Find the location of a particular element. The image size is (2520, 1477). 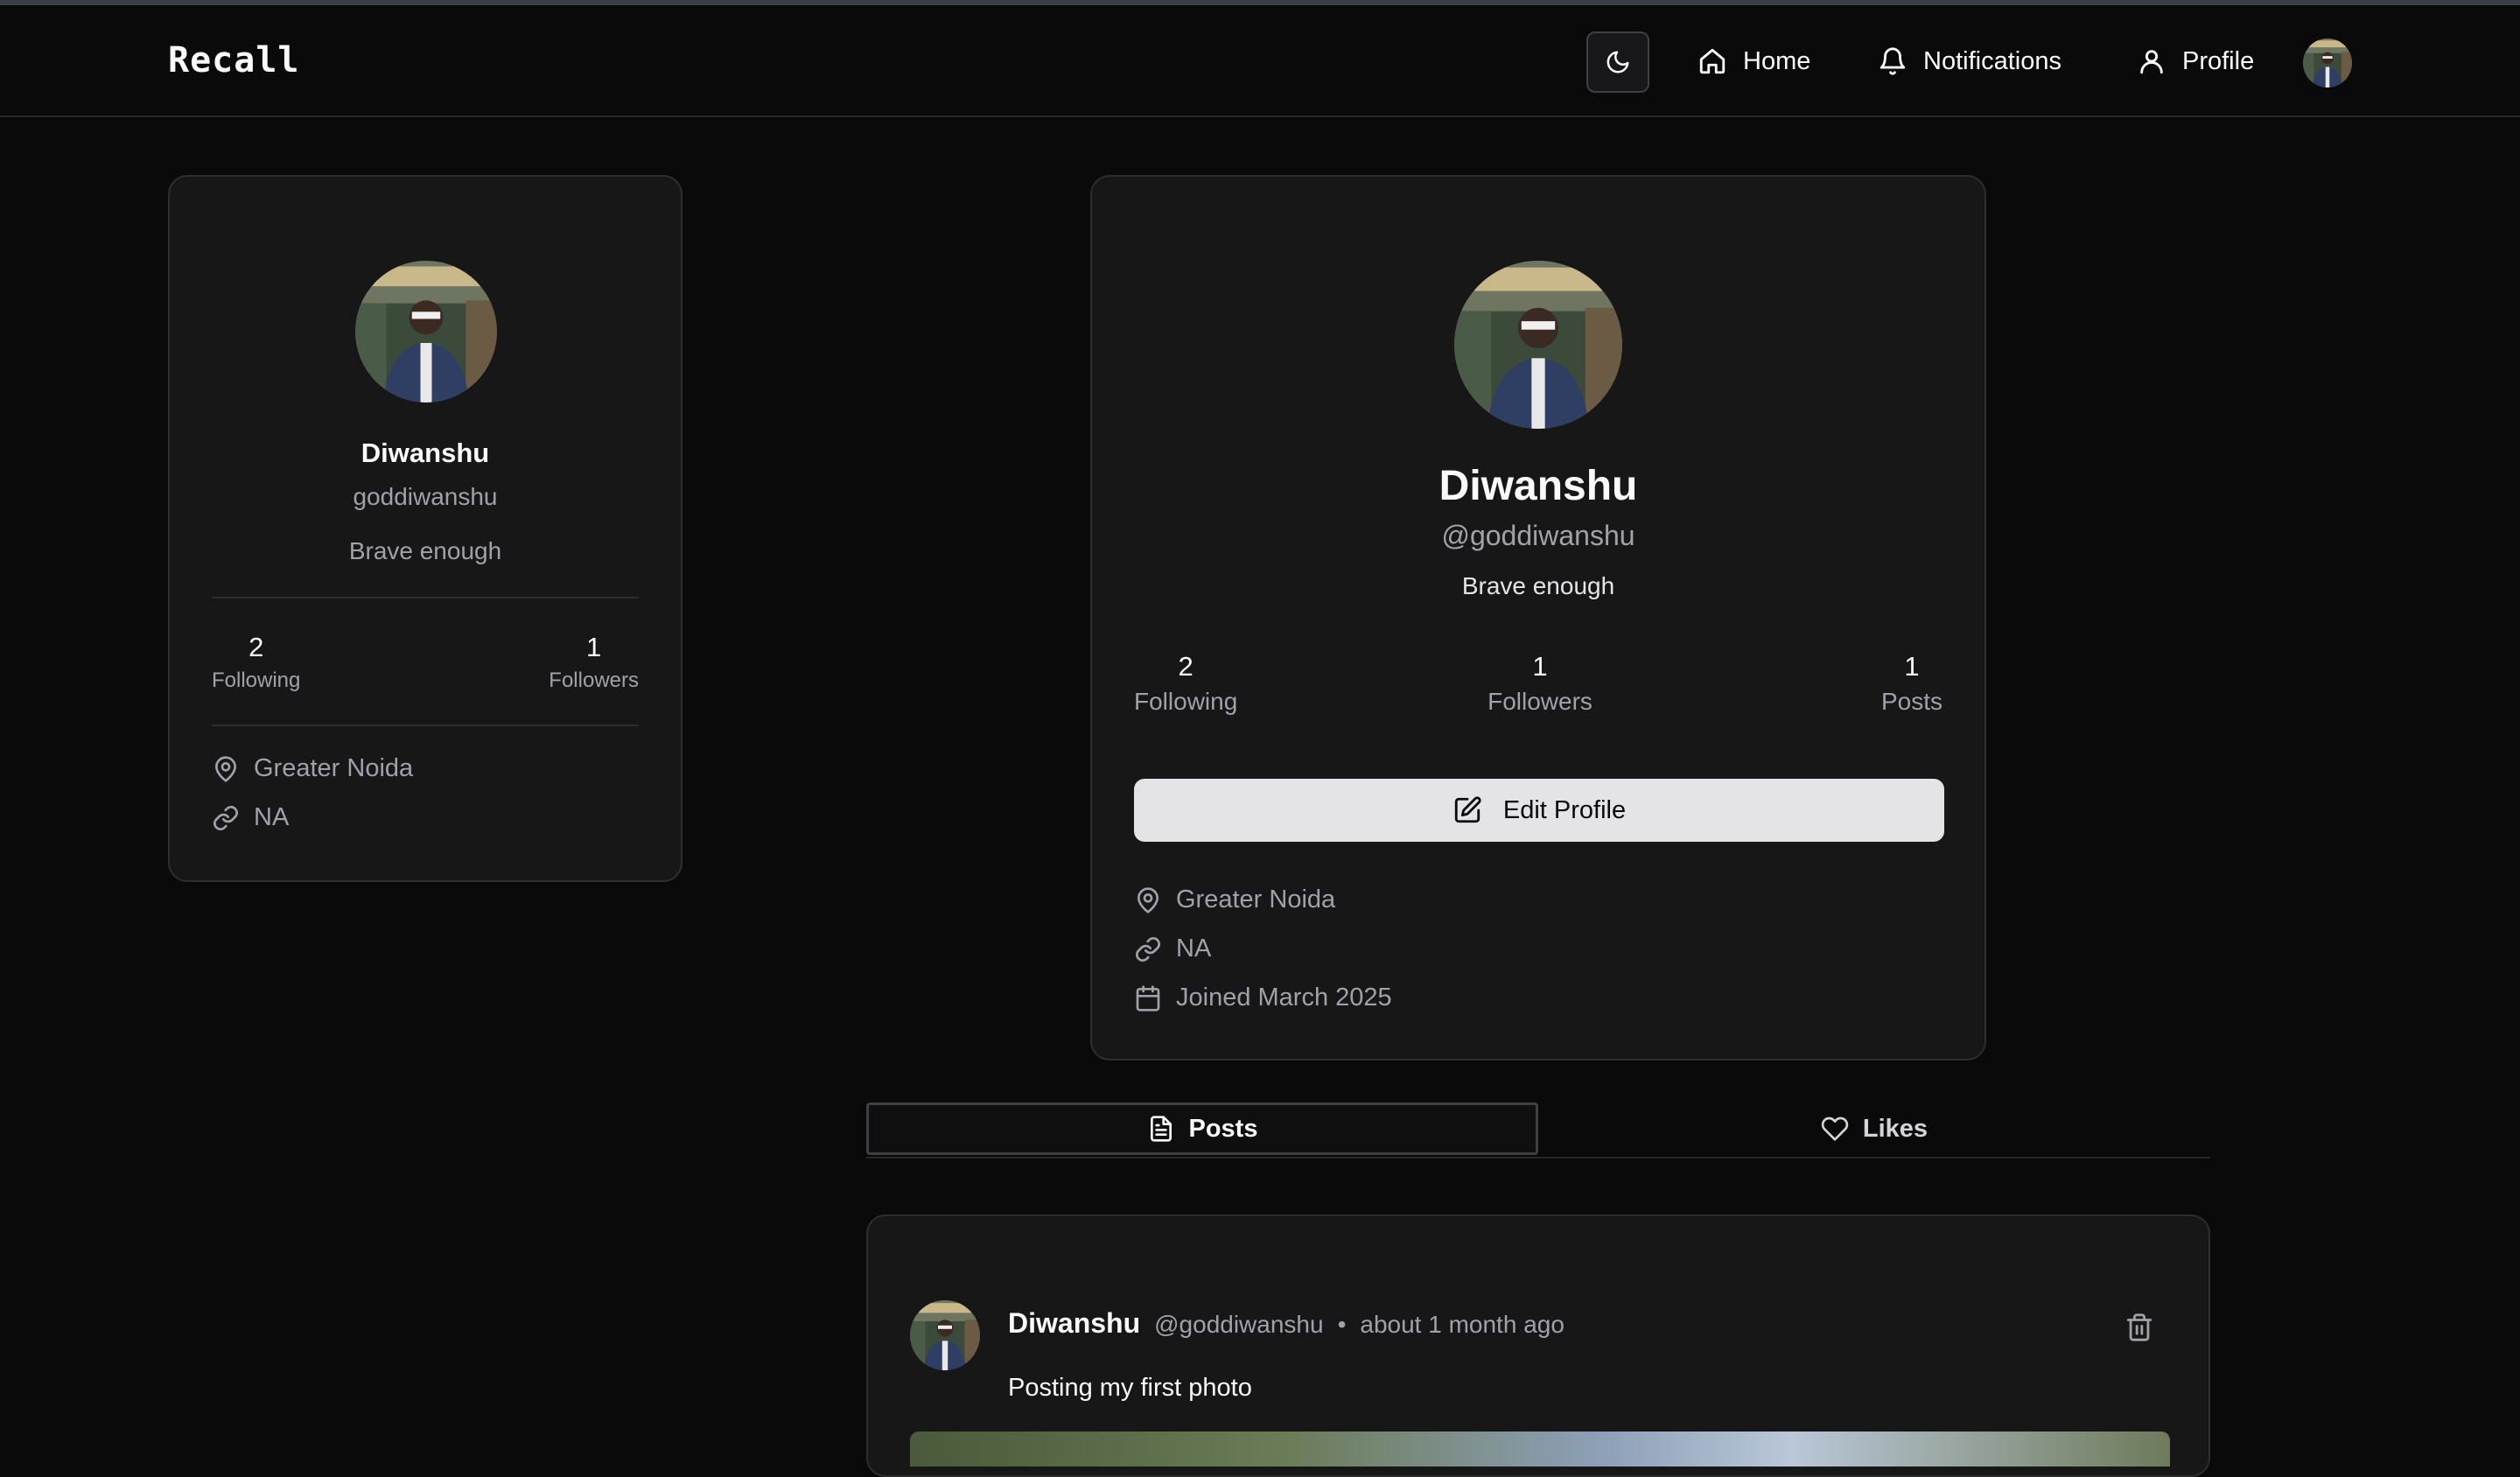

post-author-avatar is located at coordinates (945, 1335).